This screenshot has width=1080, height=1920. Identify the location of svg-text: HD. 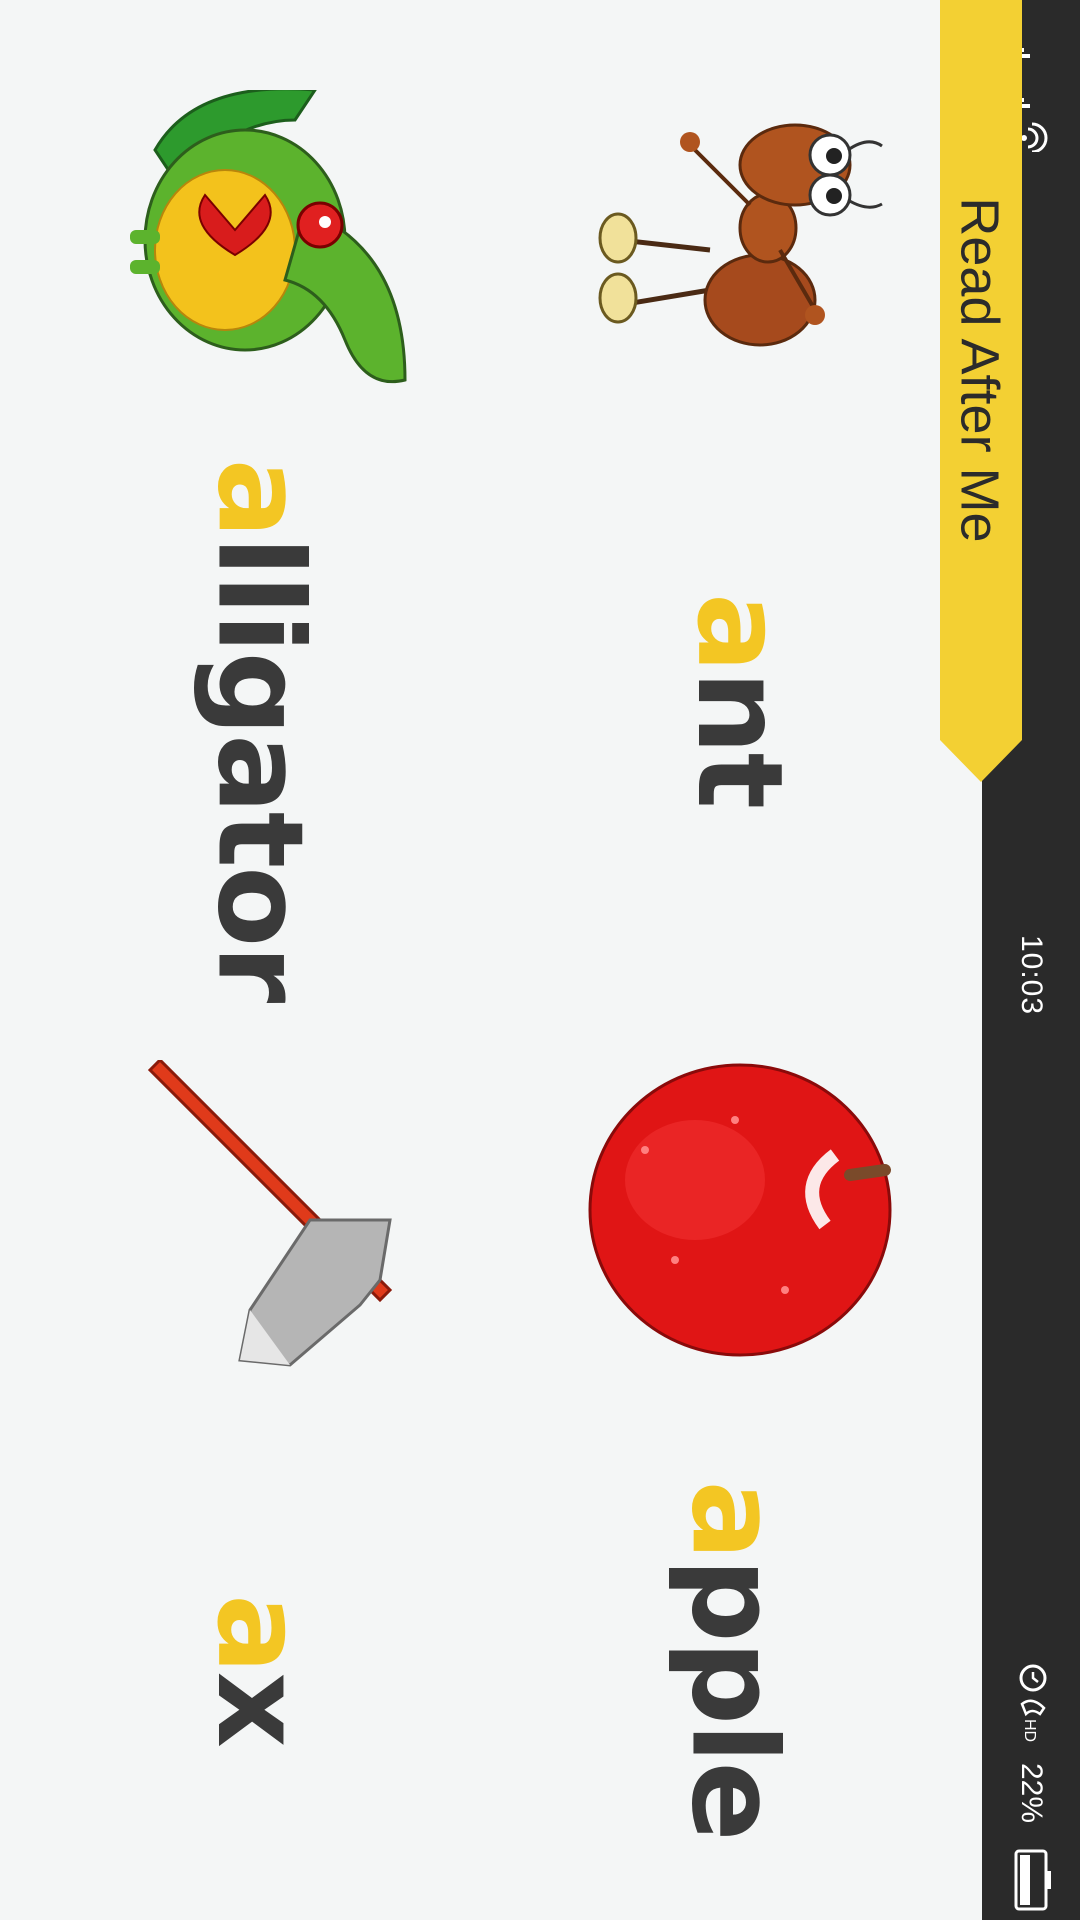
(1029, 1730).